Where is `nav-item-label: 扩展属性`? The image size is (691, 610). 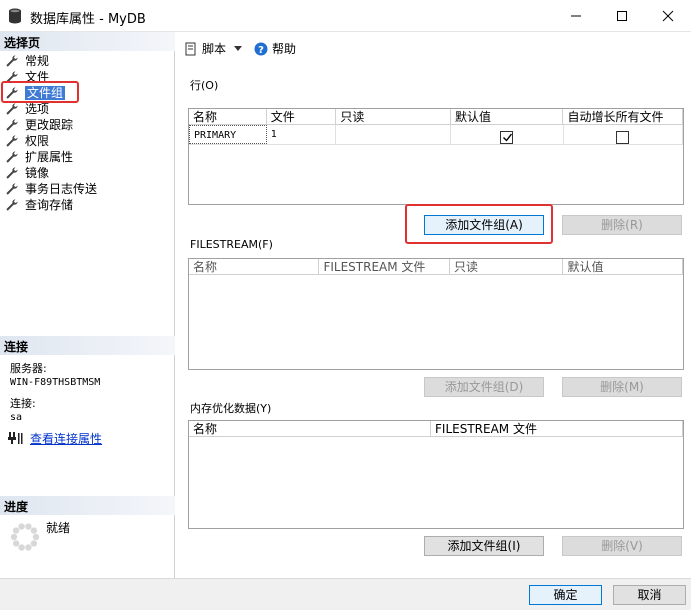
nav-item-label: 扩展属性 is located at coordinates (49, 157).